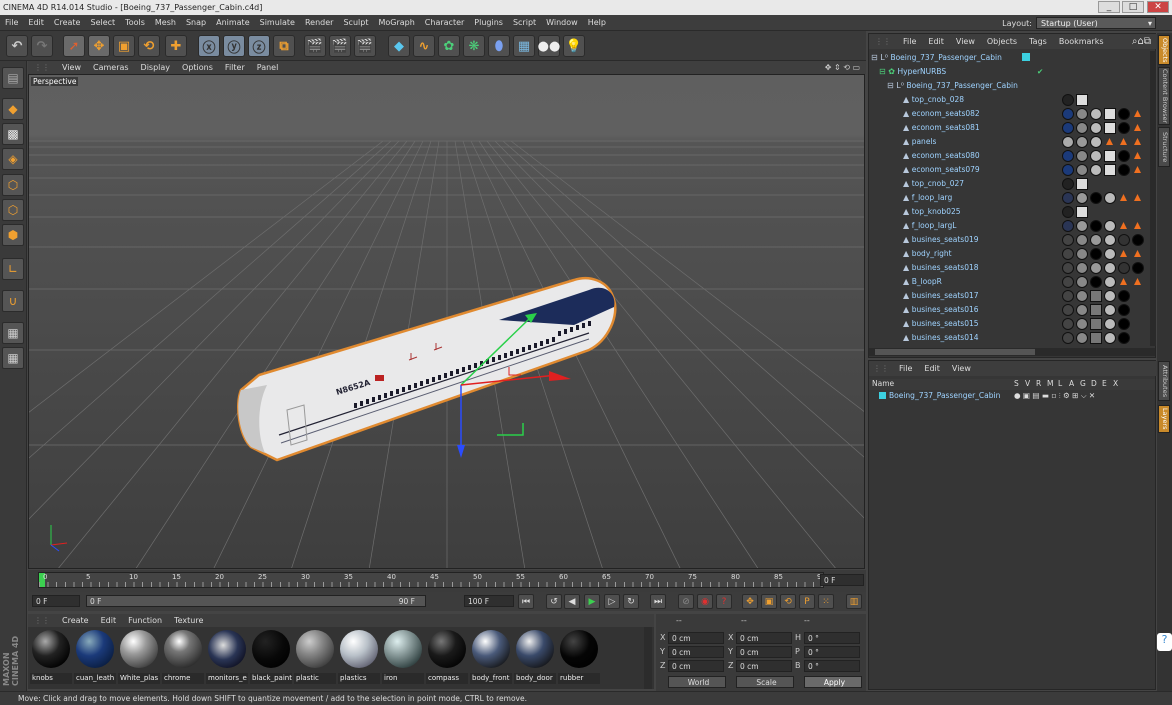  Describe the element at coordinates (1009, 282) in the screenshot. I see `object-row: ▲ B_loopR` at that location.